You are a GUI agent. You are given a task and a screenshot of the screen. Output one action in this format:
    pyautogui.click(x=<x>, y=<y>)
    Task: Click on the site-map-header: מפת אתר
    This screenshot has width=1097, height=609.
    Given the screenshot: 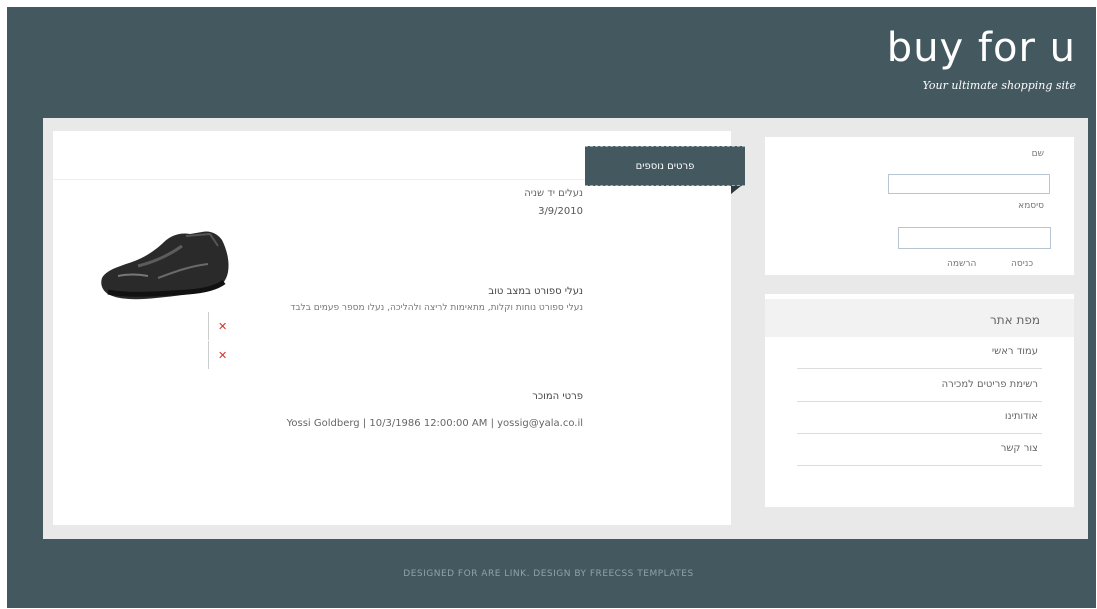 What is the action you would take?
    pyautogui.click(x=919, y=318)
    